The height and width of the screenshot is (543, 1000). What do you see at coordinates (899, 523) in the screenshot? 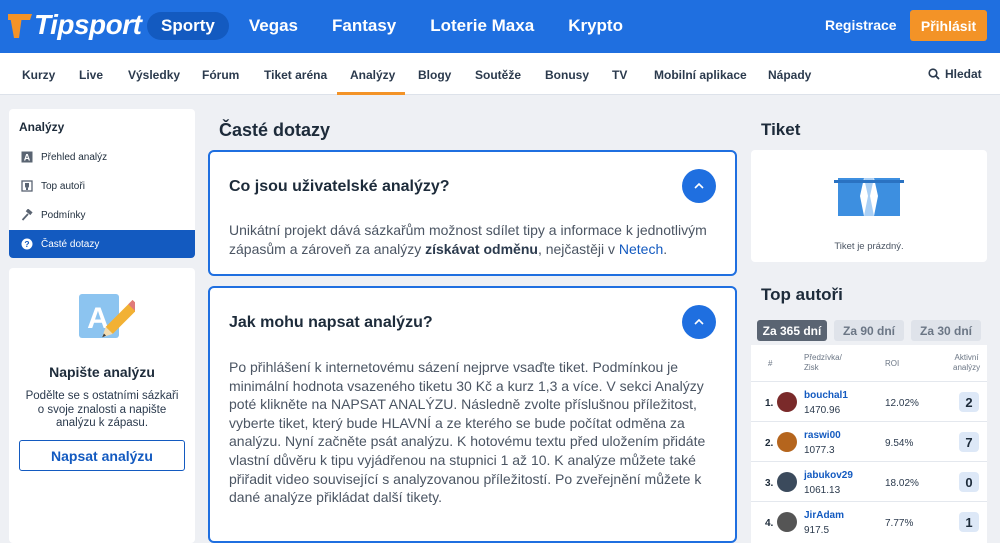
I see `author-roi: 7.77%` at bounding box center [899, 523].